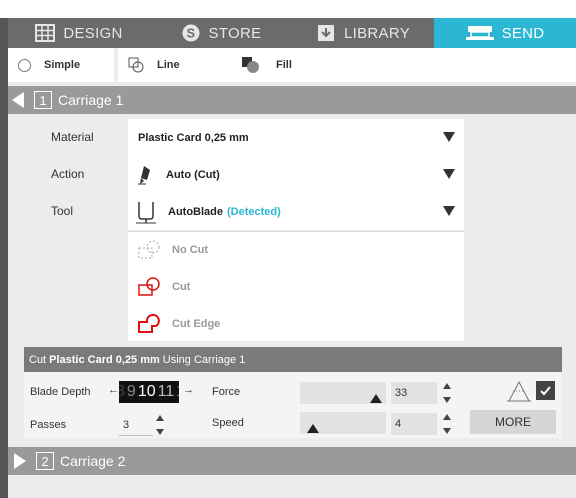  I want to click on tab-design-label: DESIGN, so click(93, 33).